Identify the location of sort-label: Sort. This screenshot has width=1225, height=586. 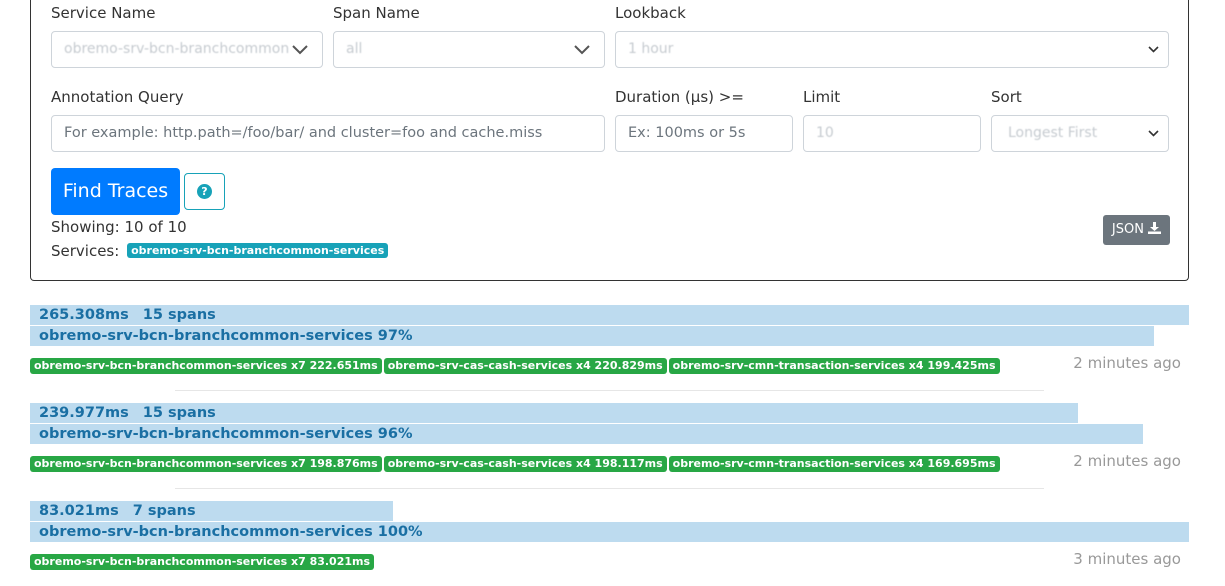
(1006, 97).